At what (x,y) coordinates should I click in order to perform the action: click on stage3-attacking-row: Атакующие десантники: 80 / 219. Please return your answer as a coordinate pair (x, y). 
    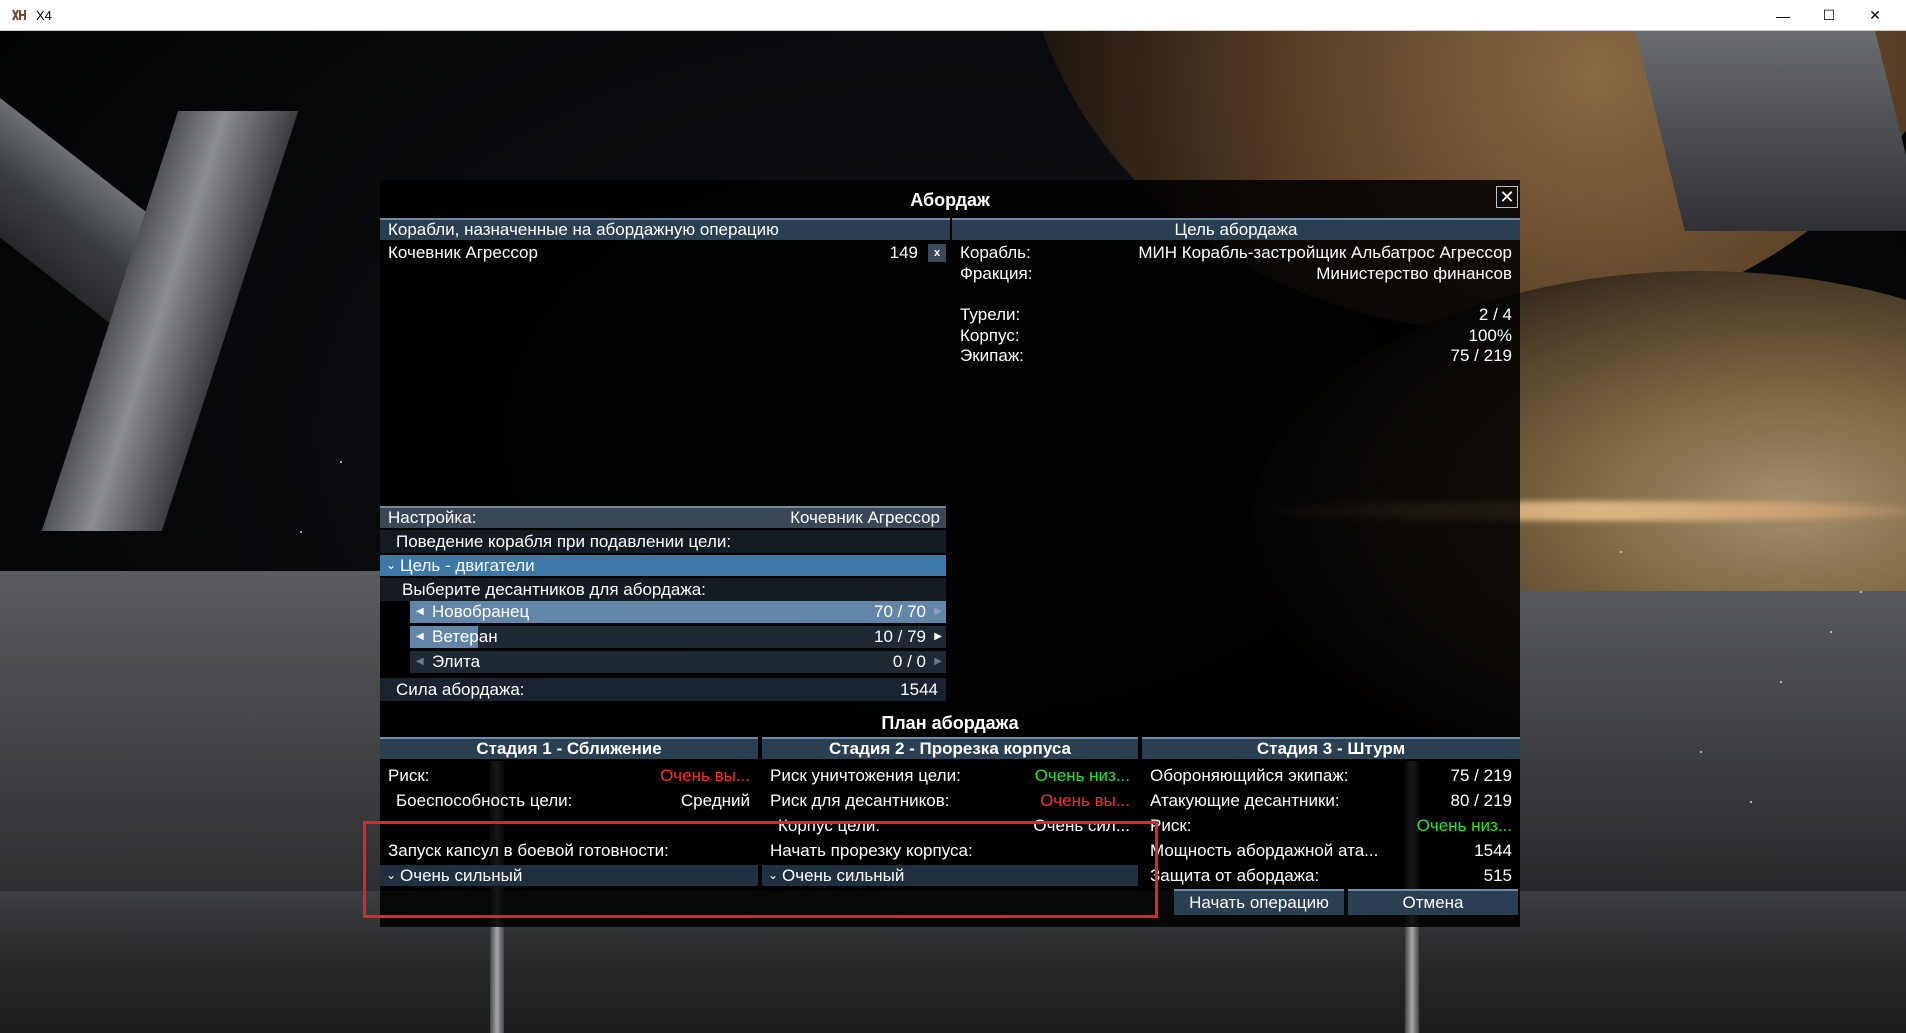
    Looking at the image, I should click on (1331, 800).